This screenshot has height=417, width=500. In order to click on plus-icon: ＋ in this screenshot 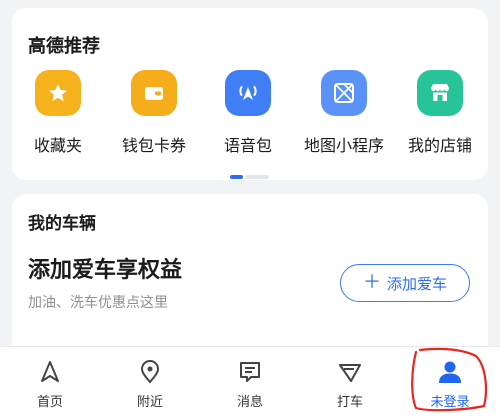, I will do `click(371, 282)`.